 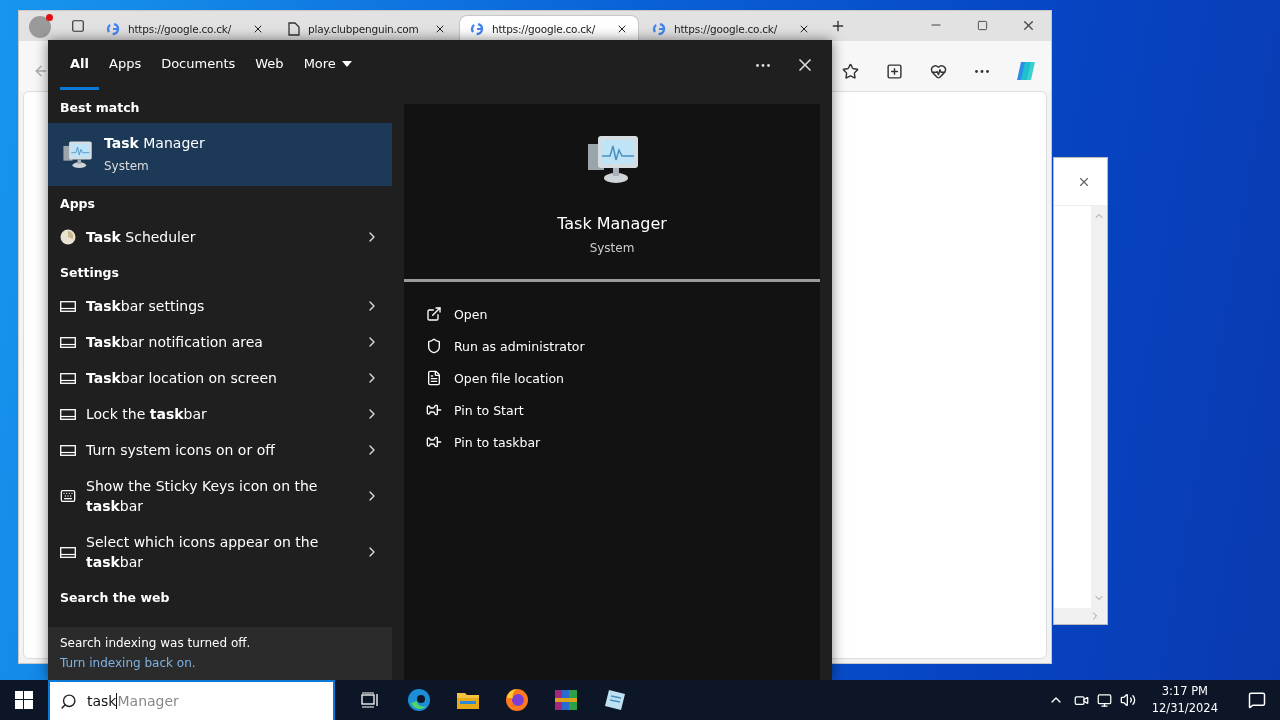 What do you see at coordinates (220, 237) in the screenshot?
I see `result-item: Task Scheduler` at bounding box center [220, 237].